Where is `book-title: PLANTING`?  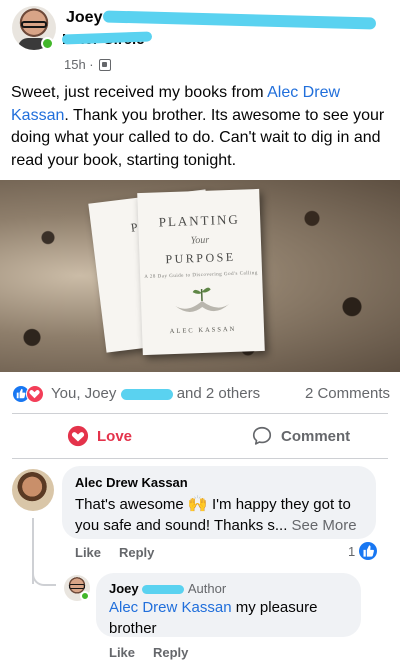 book-title: PLANTING is located at coordinates (199, 220).